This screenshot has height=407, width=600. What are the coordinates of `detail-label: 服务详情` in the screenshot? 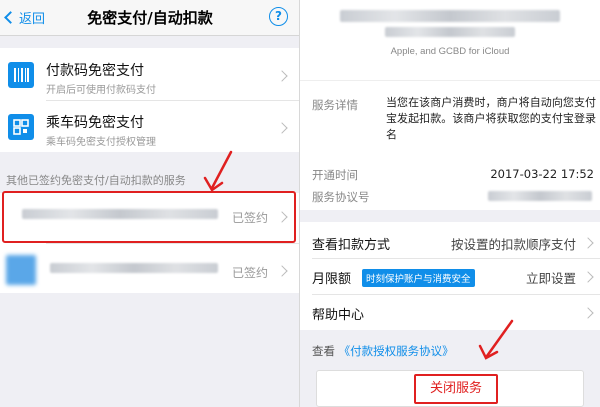 It's located at (335, 105).